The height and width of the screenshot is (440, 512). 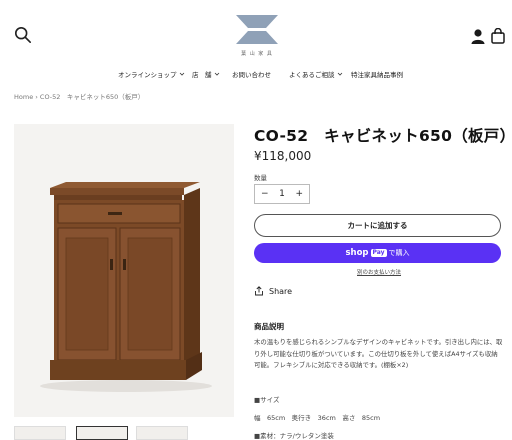 I want to click on more-payment-options-link: 別のお支払い方法, so click(x=379, y=272).